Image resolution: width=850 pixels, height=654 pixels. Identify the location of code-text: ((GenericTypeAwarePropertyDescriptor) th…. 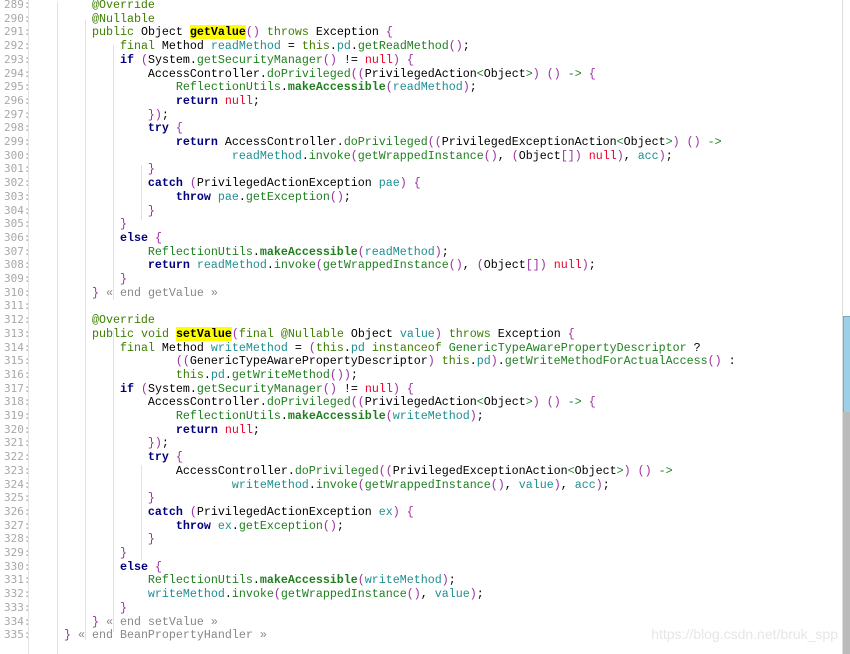
(386, 361).